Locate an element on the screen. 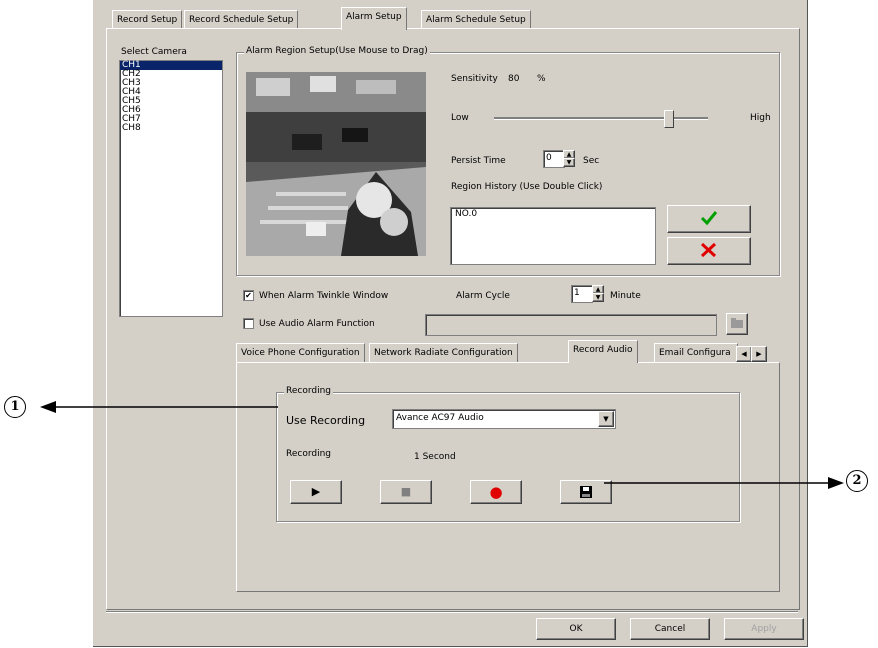 The width and height of the screenshot is (878, 648). apply-button: Apply is located at coordinates (764, 629).